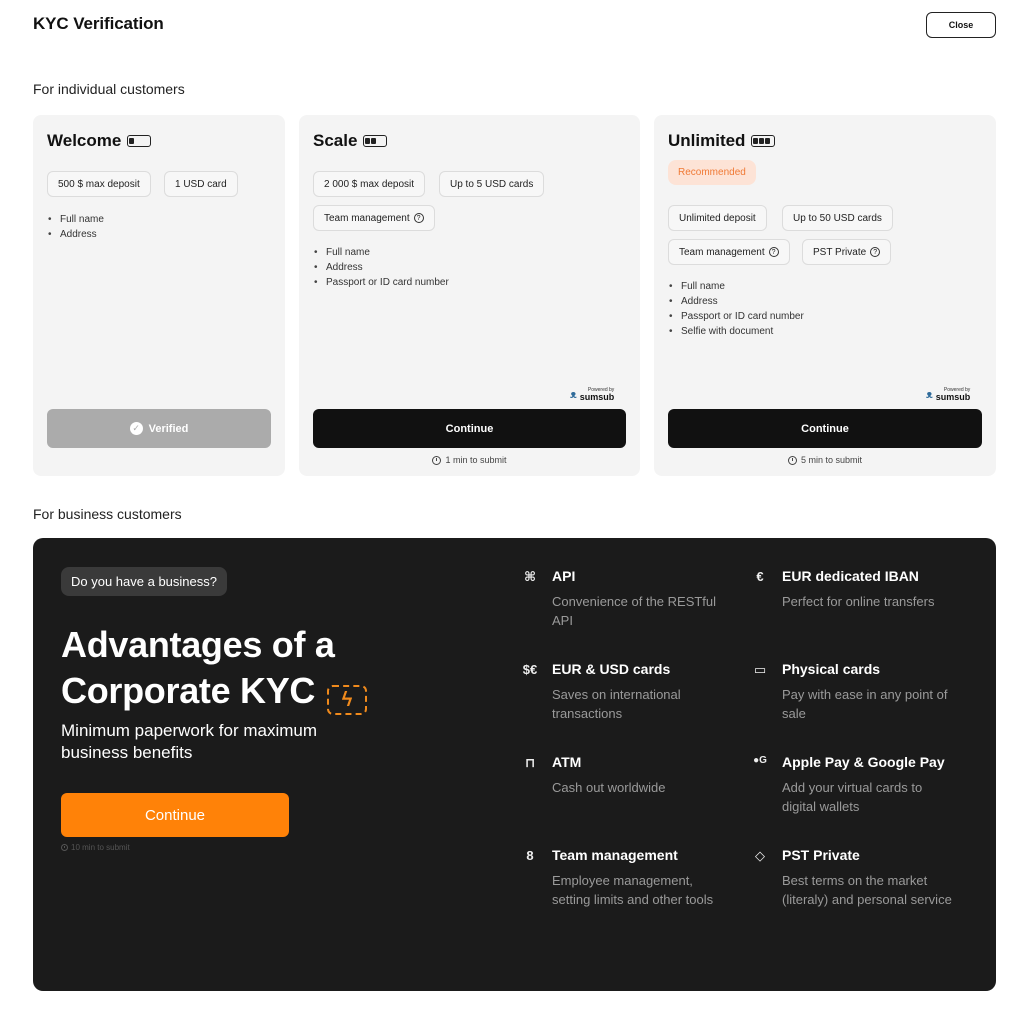  What do you see at coordinates (840, 252) in the screenshot?
I see `chip-label: PST Private` at bounding box center [840, 252].